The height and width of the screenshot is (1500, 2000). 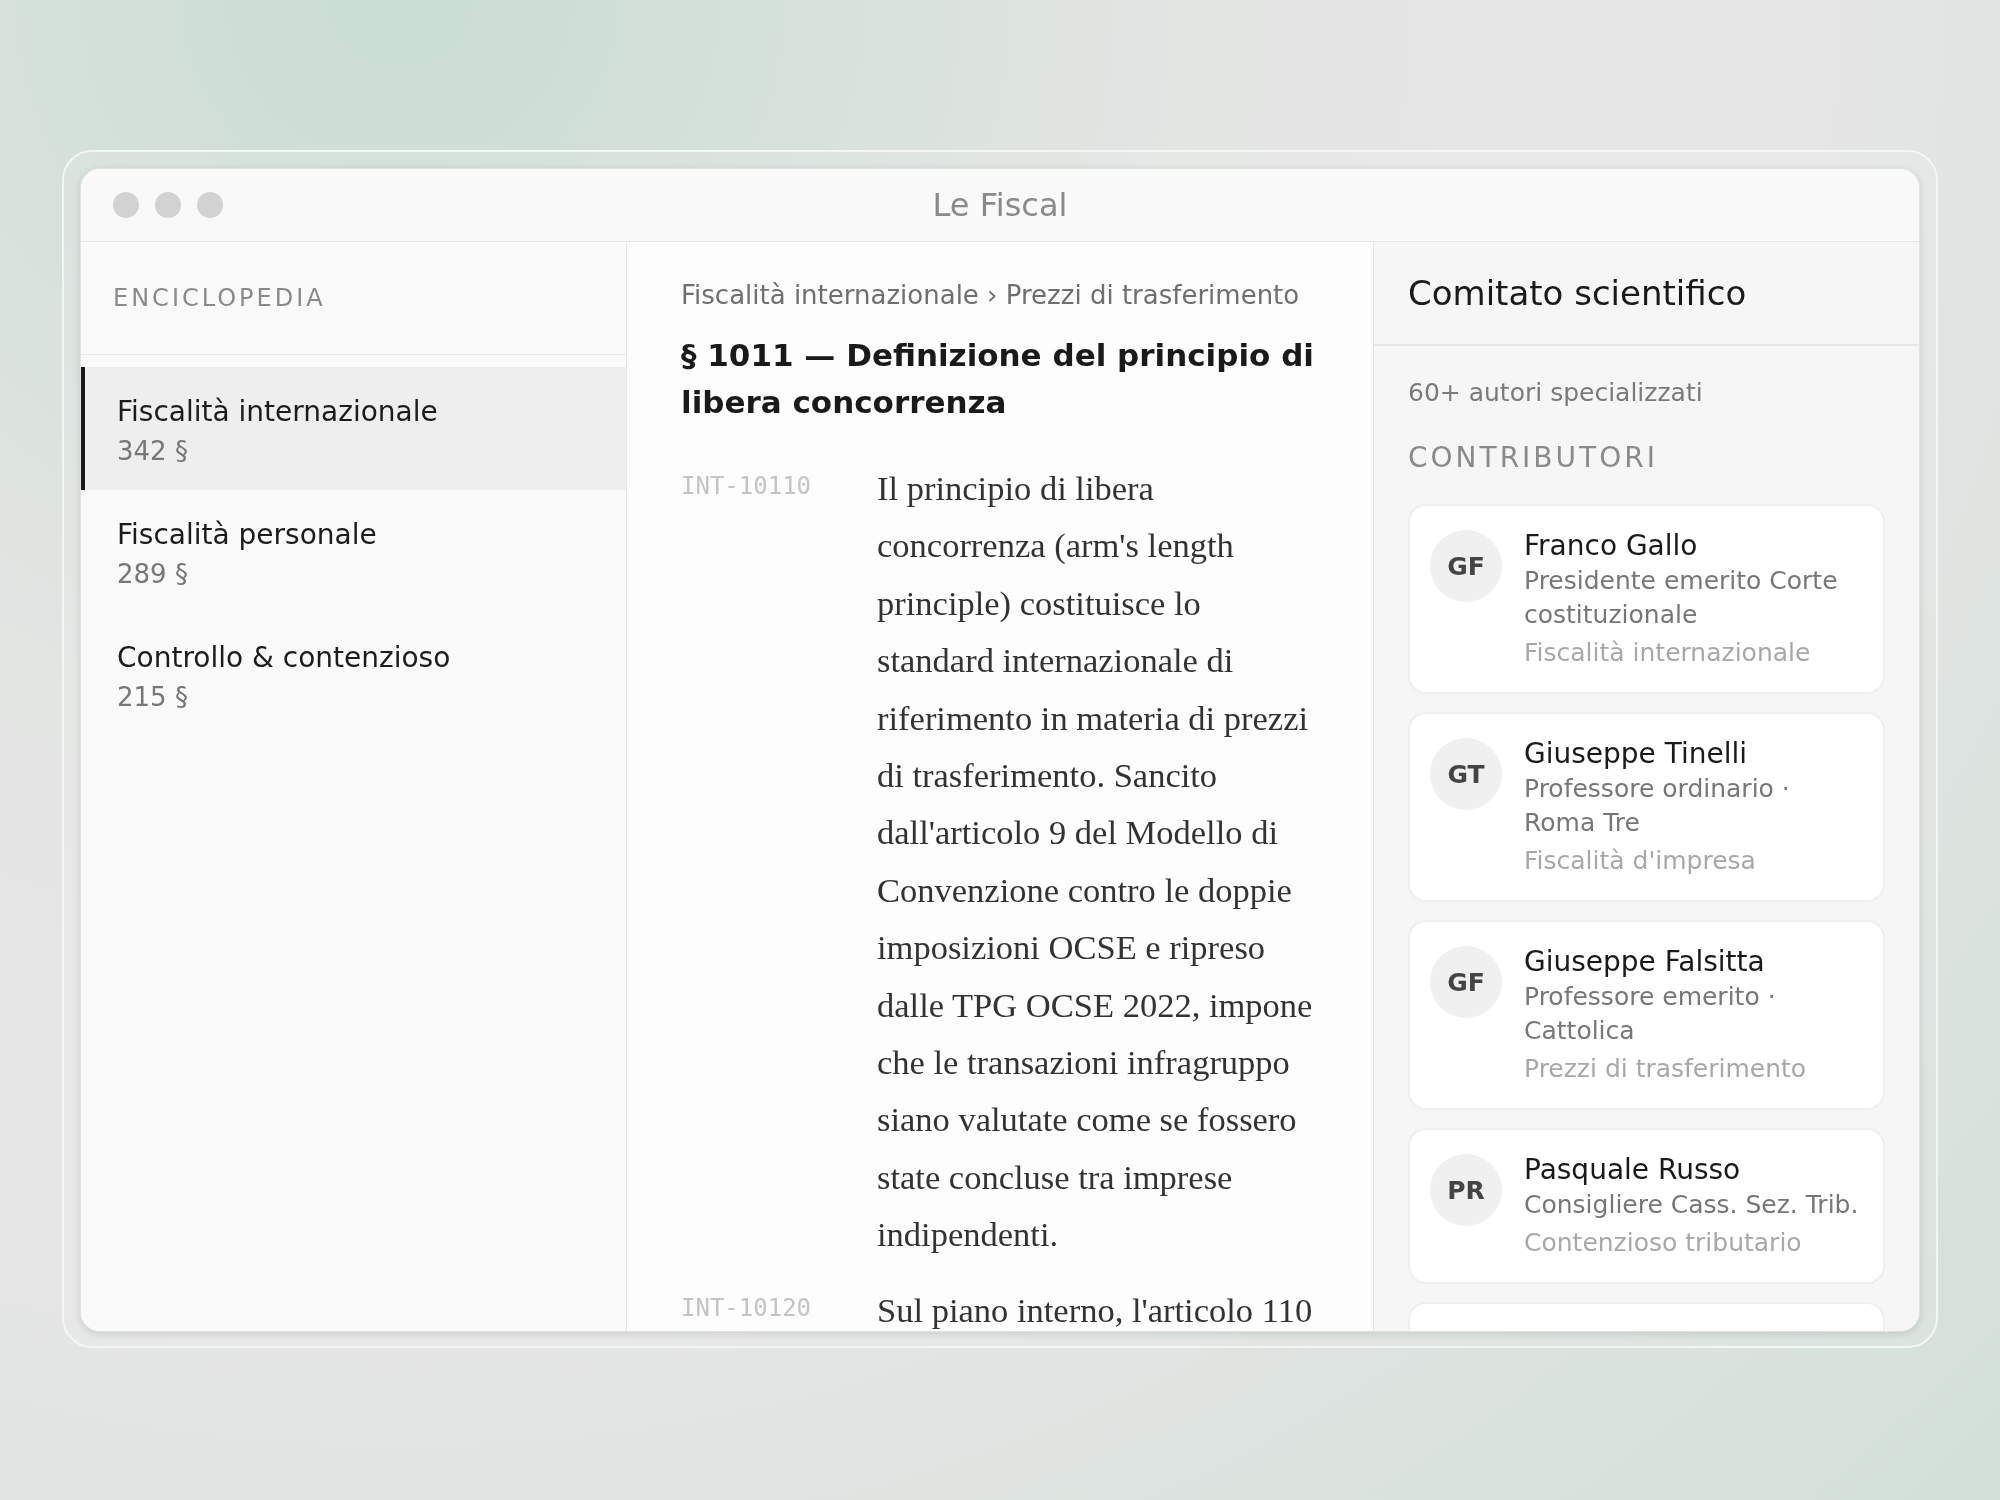 I want to click on paragraph-text: Sul piano interno, l'articolo 110, so click(x=1095, y=1310).